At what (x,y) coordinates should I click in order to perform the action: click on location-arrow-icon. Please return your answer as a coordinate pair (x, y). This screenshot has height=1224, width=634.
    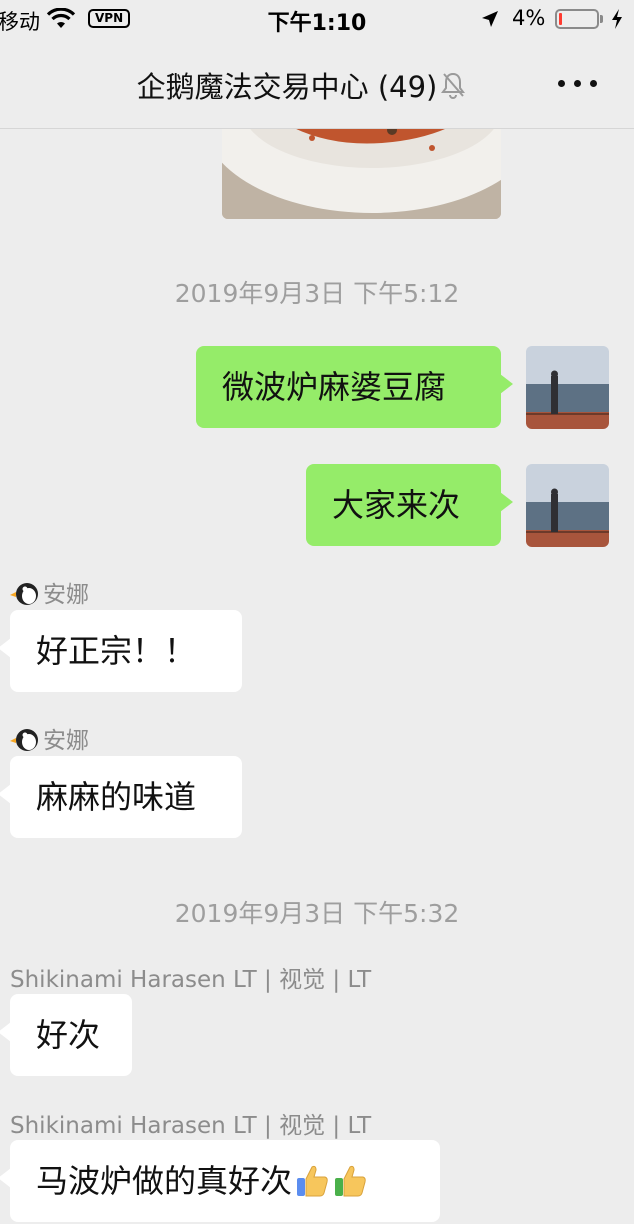
    Looking at the image, I should click on (490, 19).